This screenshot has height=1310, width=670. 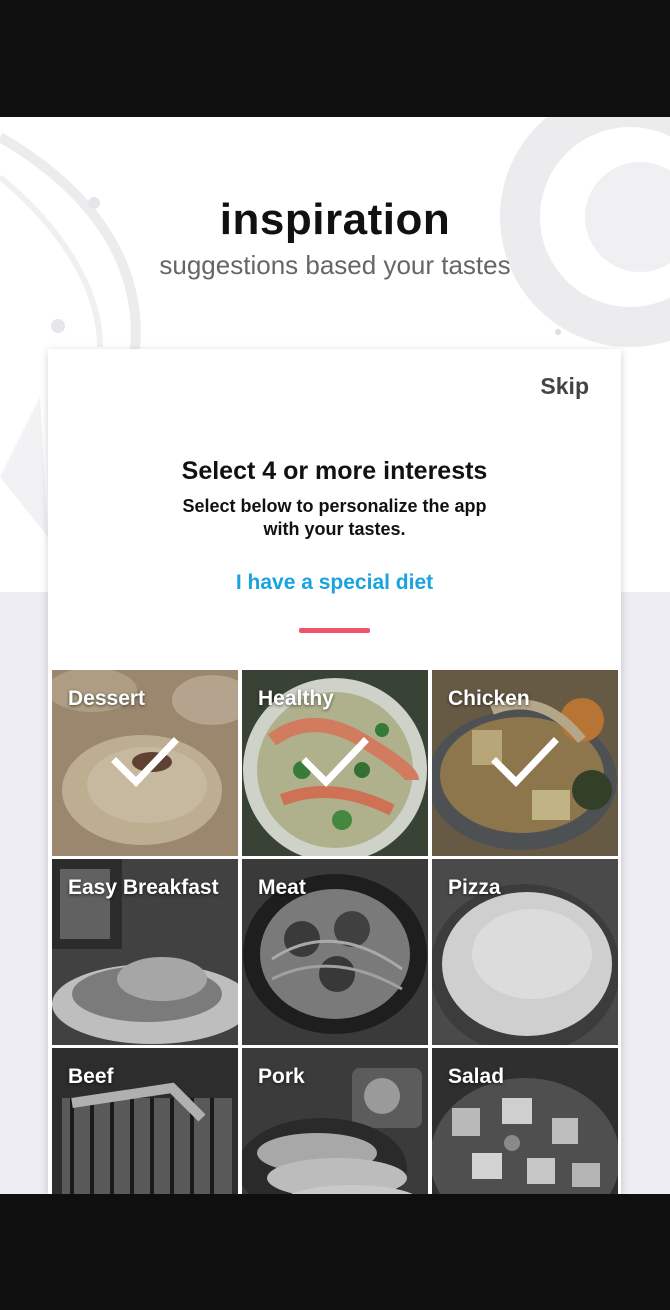 I want to click on status-bar, so click(x=335, y=58).